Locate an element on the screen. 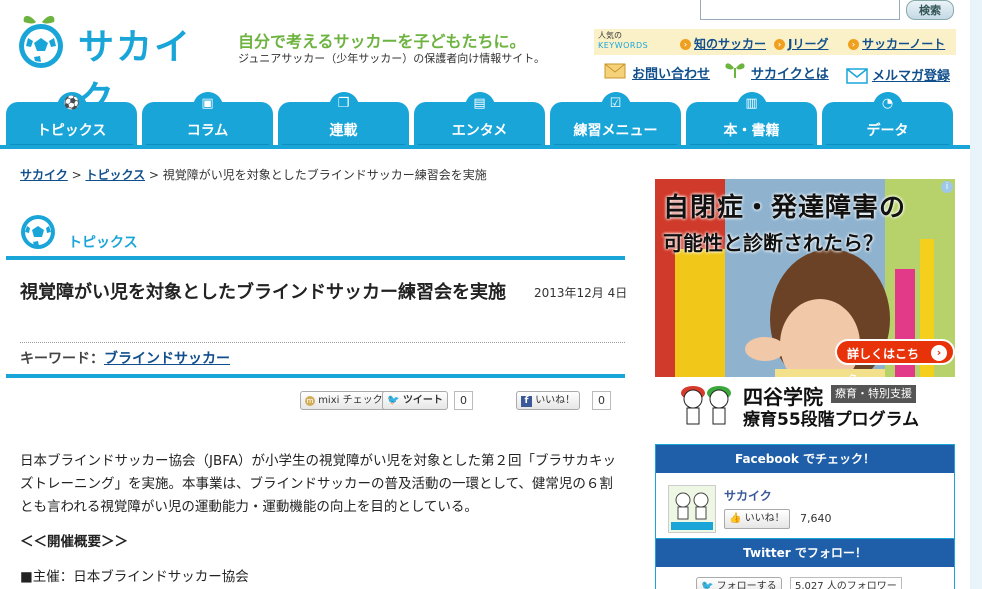 The height and width of the screenshot is (589, 982). facebook-widget: Facebook でチェック！ サカイク 👍 いいね！ 7,640 is located at coordinates (805, 491).